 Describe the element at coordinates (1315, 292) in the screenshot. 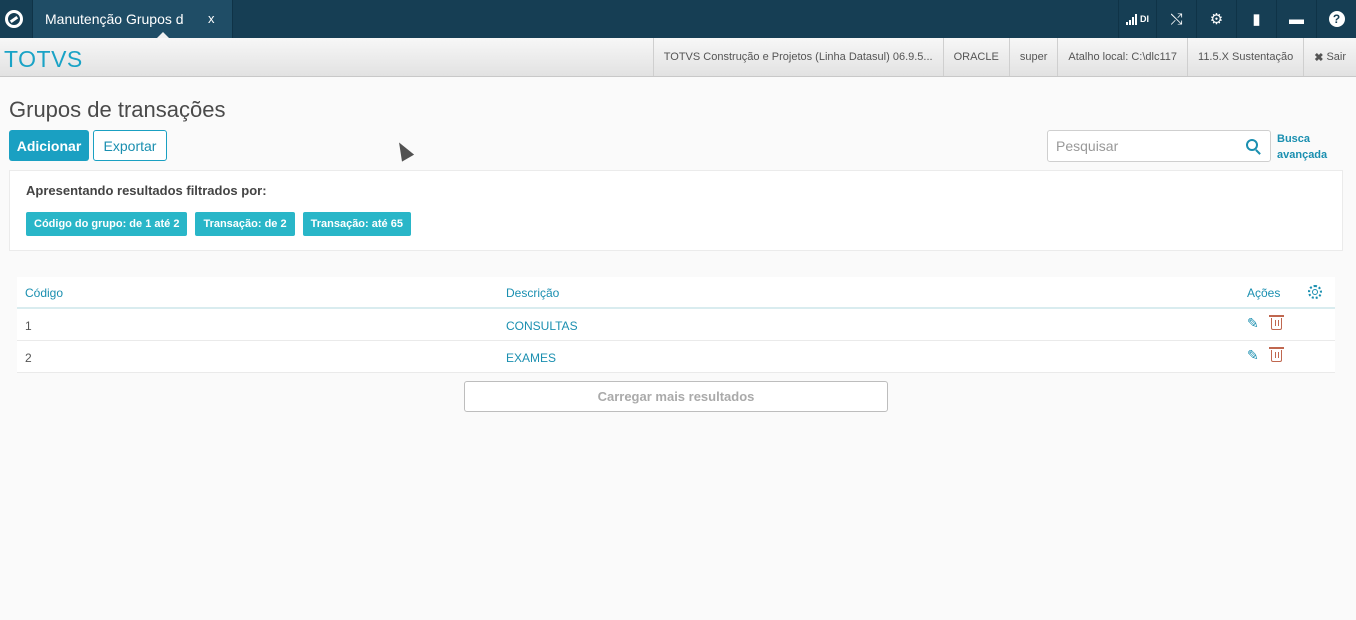

I see `table-settings-gear-icon` at that location.